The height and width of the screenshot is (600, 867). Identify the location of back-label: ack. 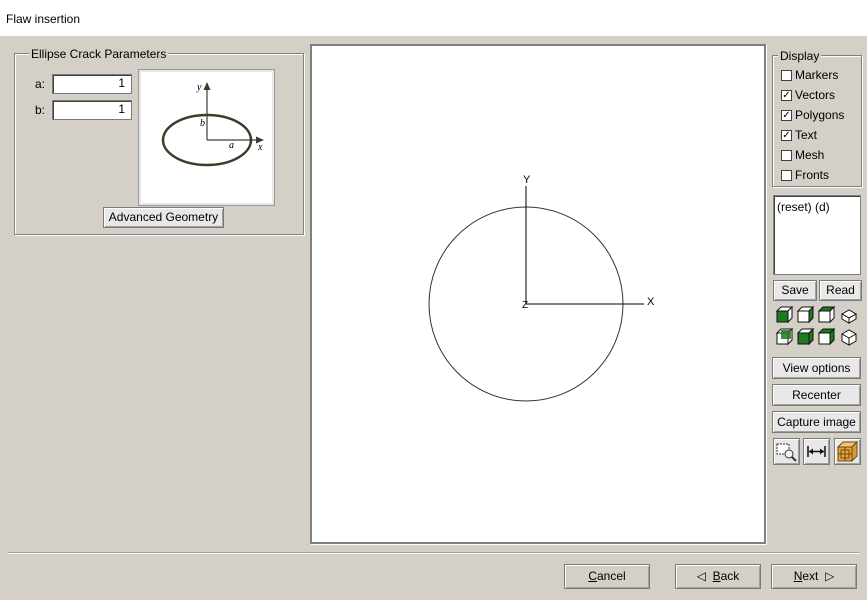
(730, 576).